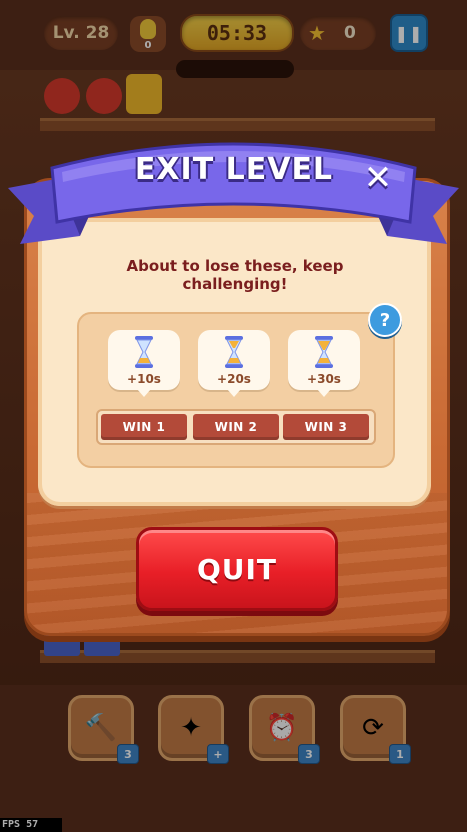 The height and width of the screenshot is (832, 467). What do you see at coordinates (326, 427) in the screenshot?
I see `win-3-tab: WIN 3` at bounding box center [326, 427].